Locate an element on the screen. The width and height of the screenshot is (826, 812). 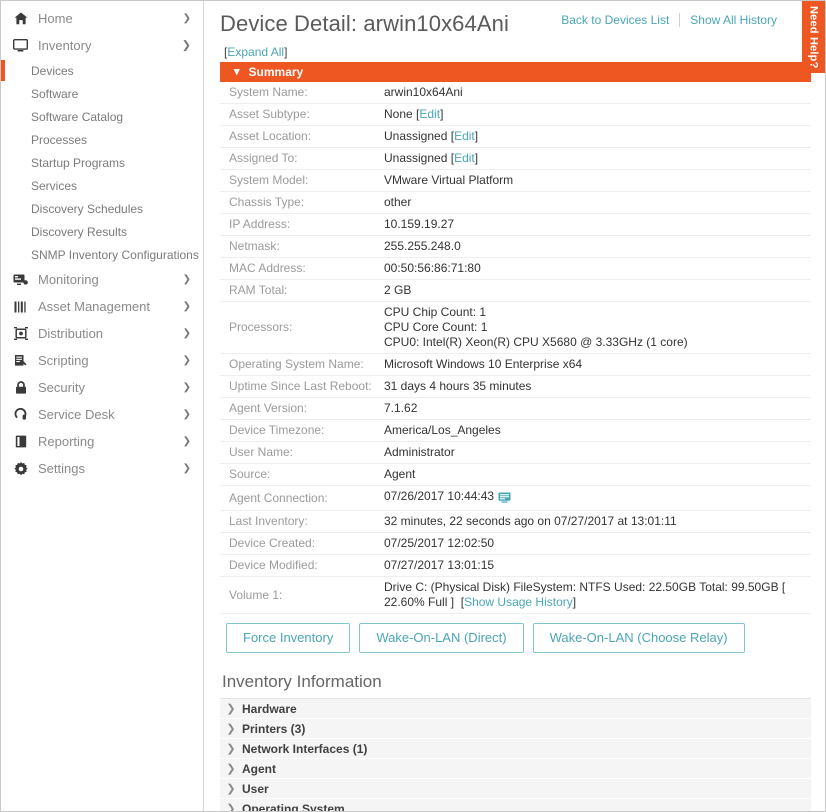
script-icon is located at coordinates (20, 360).